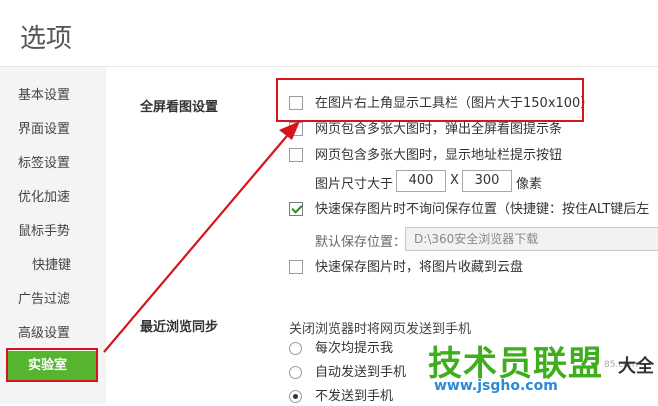 This screenshot has width=658, height=406. What do you see at coordinates (496, 386) in the screenshot?
I see `watermark-url: www.jsgho.com` at bounding box center [496, 386].